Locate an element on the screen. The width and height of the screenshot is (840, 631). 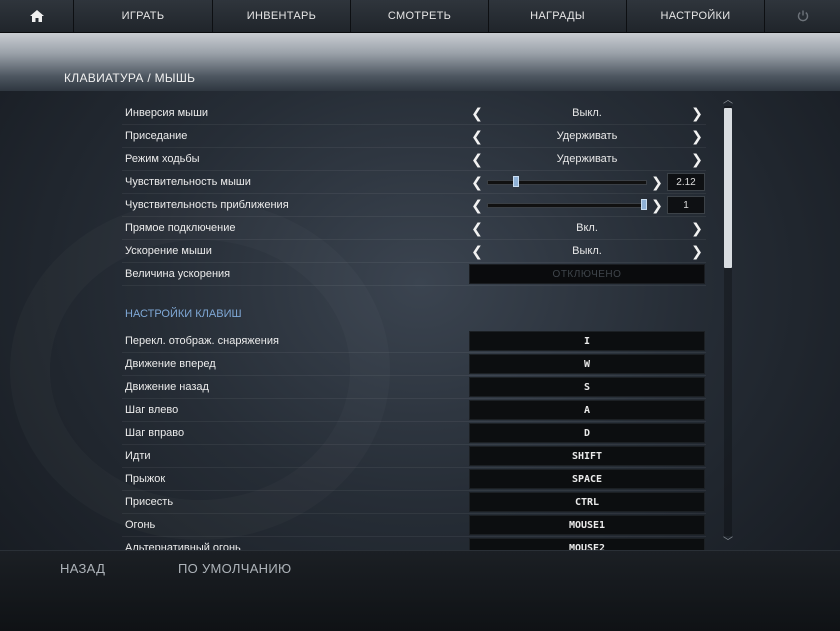
keybind-label: Огонь is located at coordinates (140, 525).